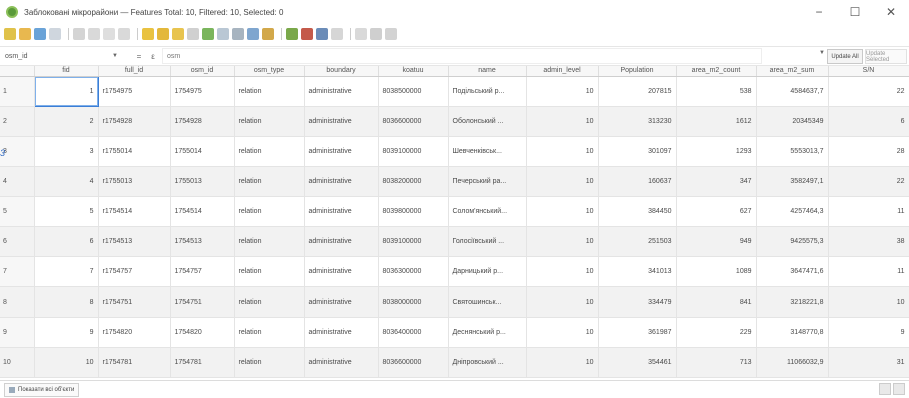 The image size is (909, 398). Describe the element at coordinates (637, 302) in the screenshot. I see `table-cell: 334479` at that location.